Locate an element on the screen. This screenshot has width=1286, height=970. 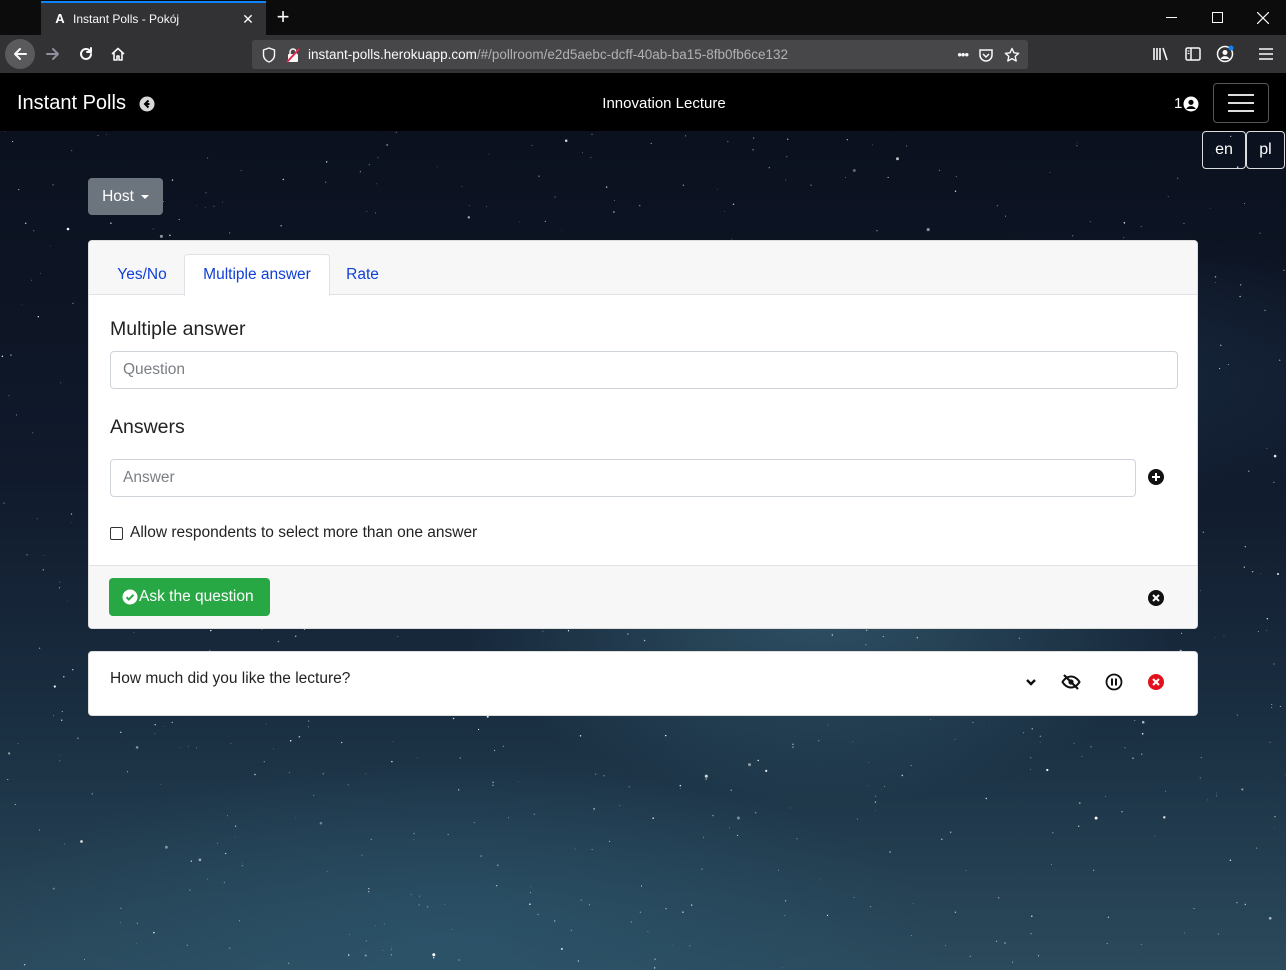
multi-select-checkbox is located at coordinates (116, 533).